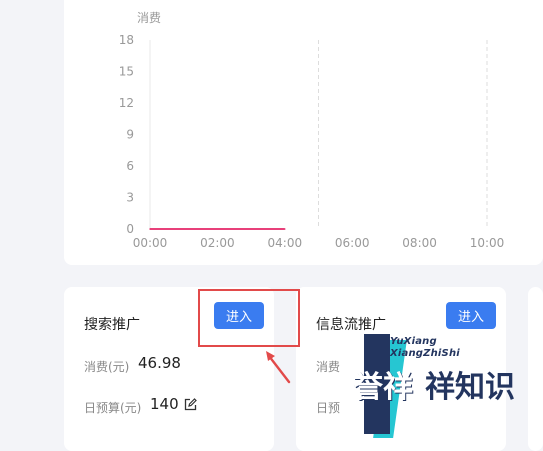 This screenshot has width=543, height=451. Describe the element at coordinates (352, 243) in the screenshot. I see `x-tick-label: 06:00` at that location.